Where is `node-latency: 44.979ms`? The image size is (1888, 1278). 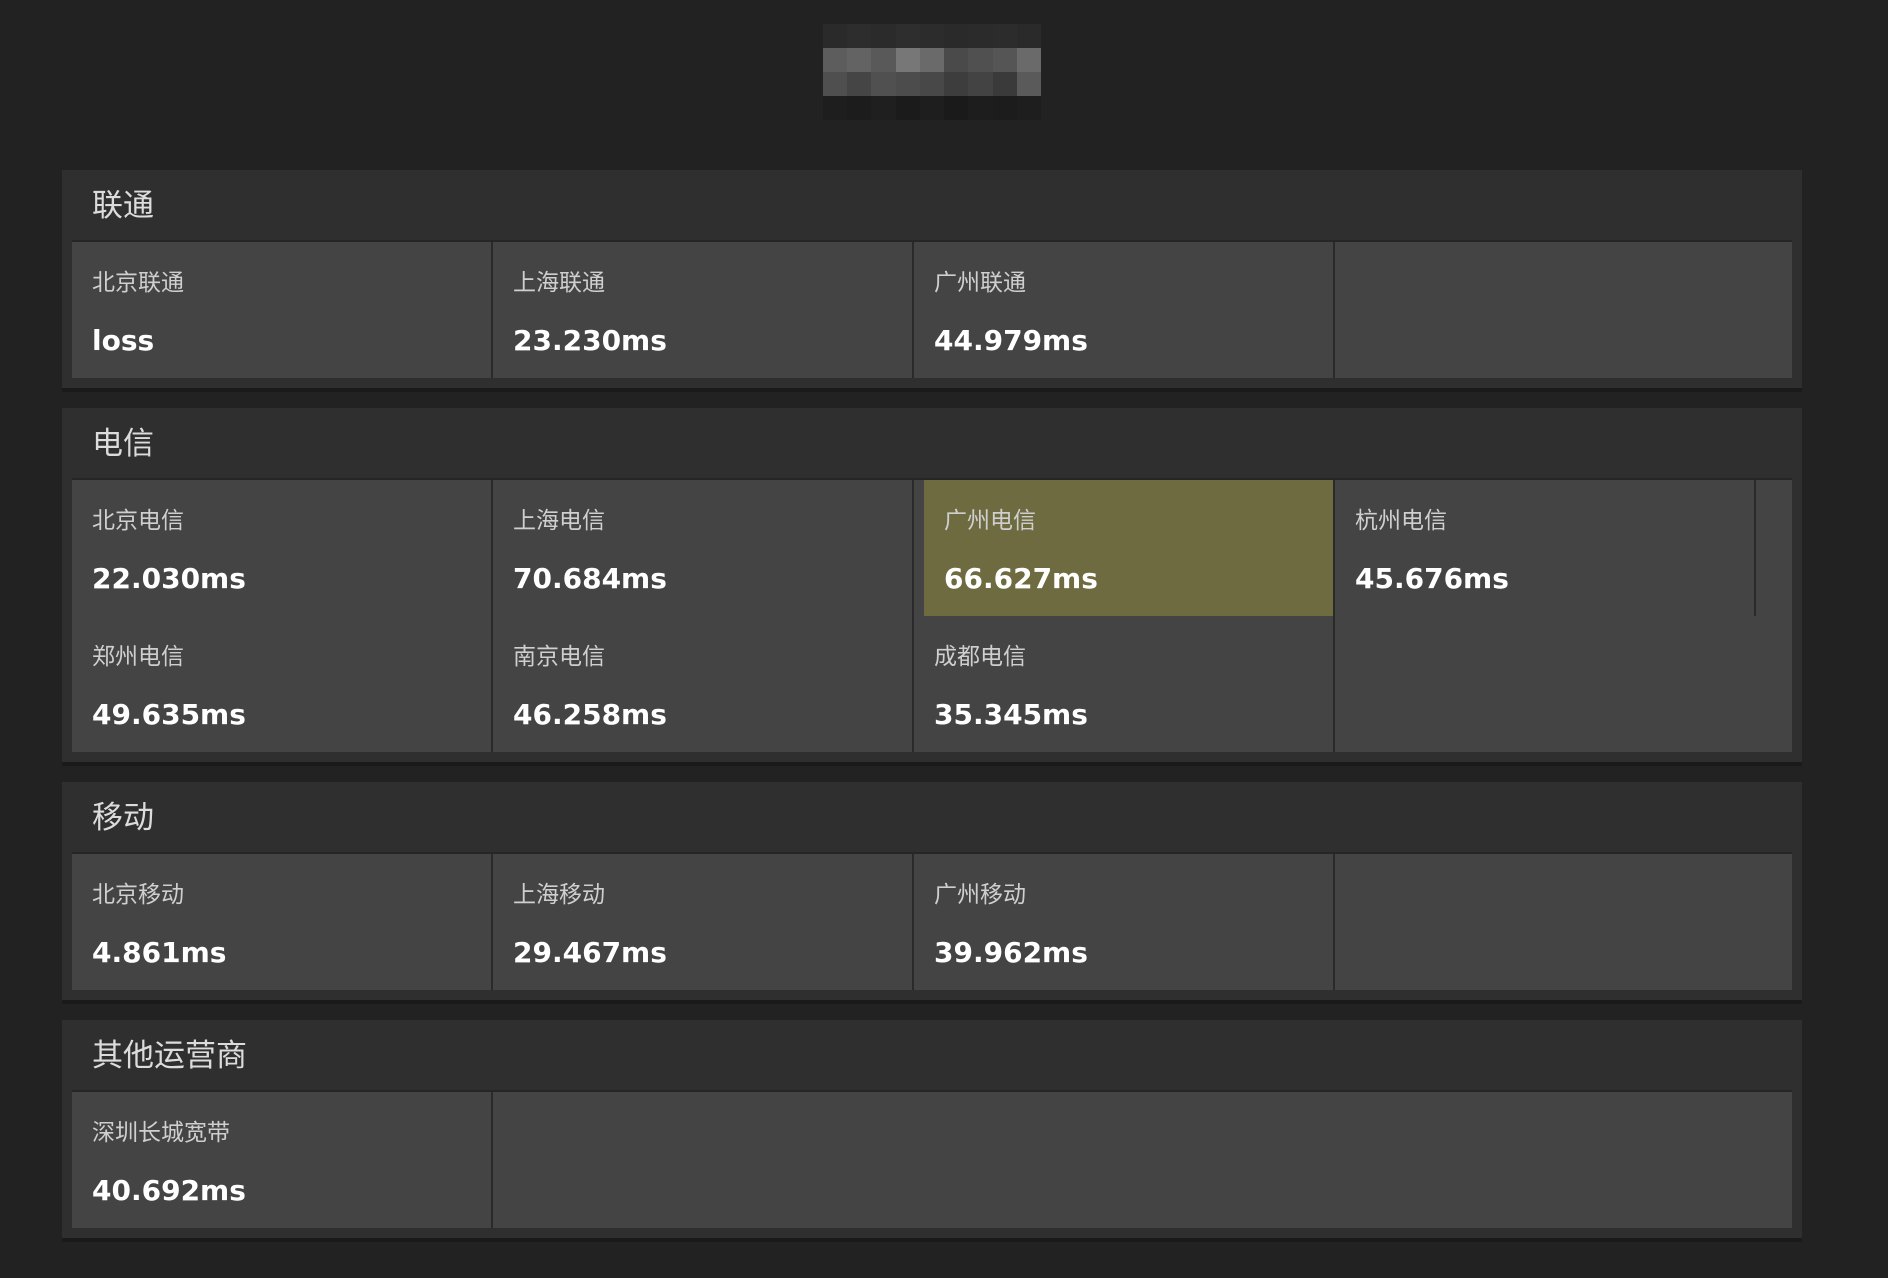 node-latency: 44.979ms is located at coordinates (1011, 340).